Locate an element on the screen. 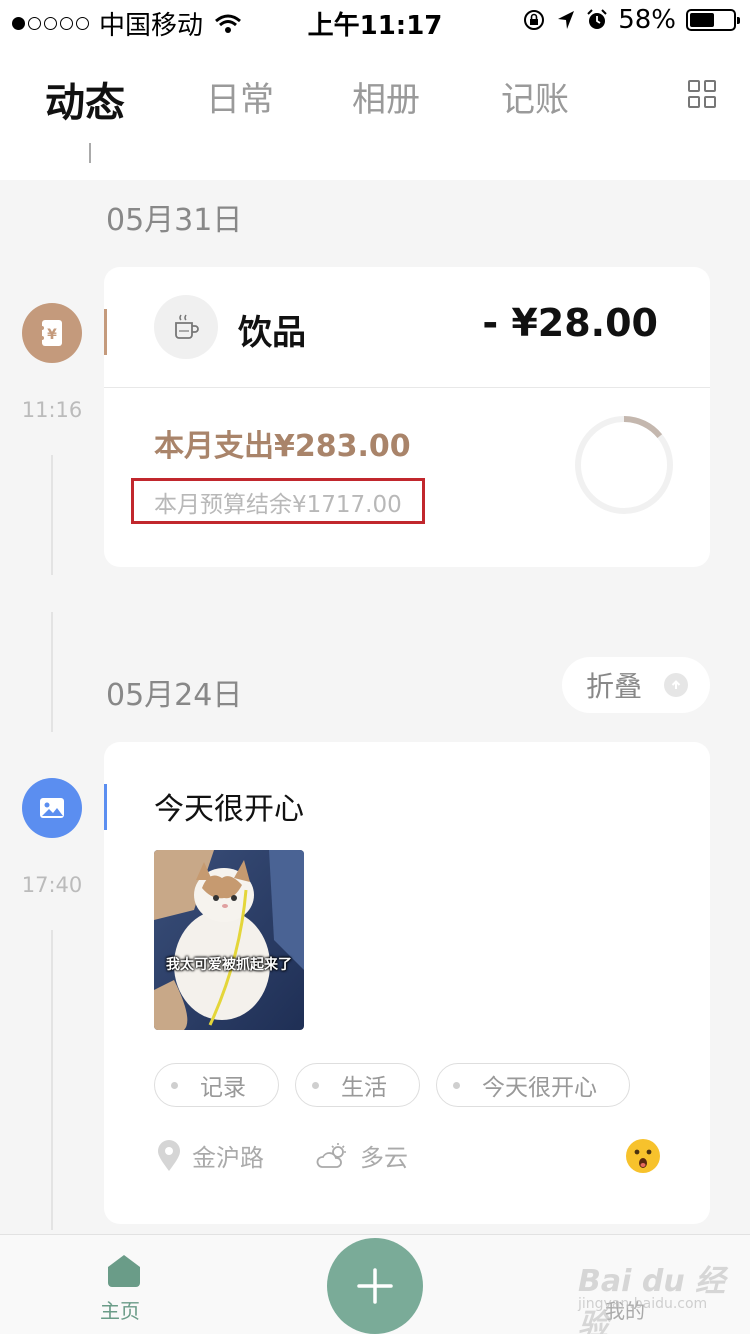  tag-chip: 今天很开心 is located at coordinates (533, 1085).